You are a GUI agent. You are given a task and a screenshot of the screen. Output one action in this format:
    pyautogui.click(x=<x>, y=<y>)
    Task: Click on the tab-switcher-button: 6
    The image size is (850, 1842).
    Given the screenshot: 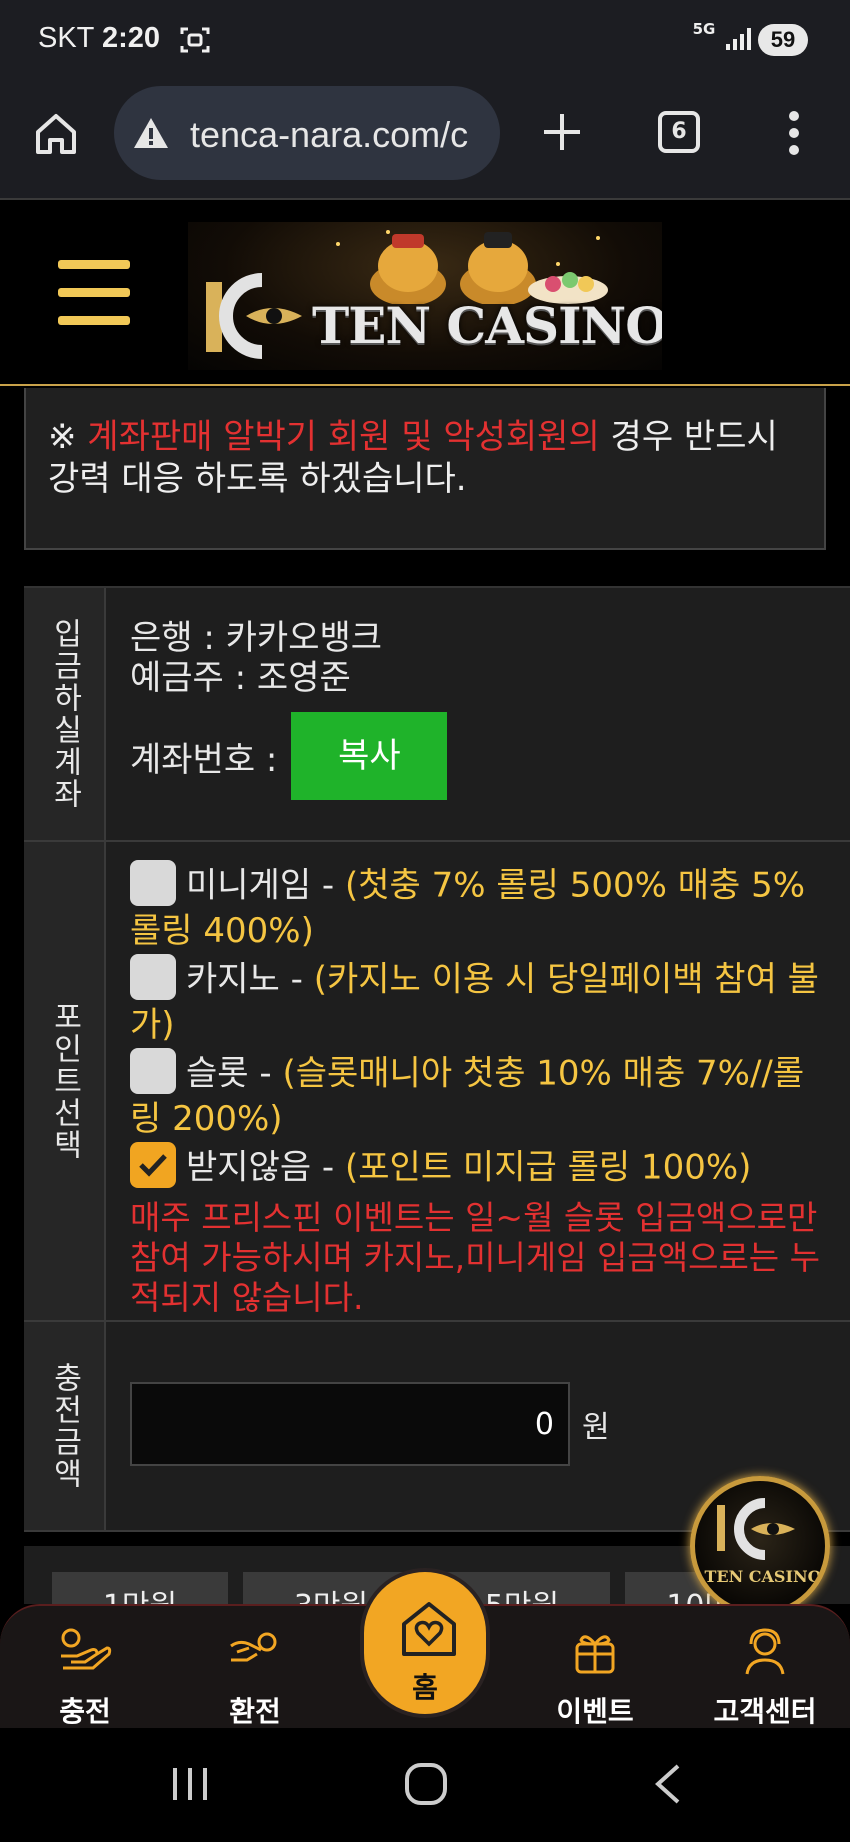 What is the action you would take?
    pyautogui.click(x=679, y=132)
    